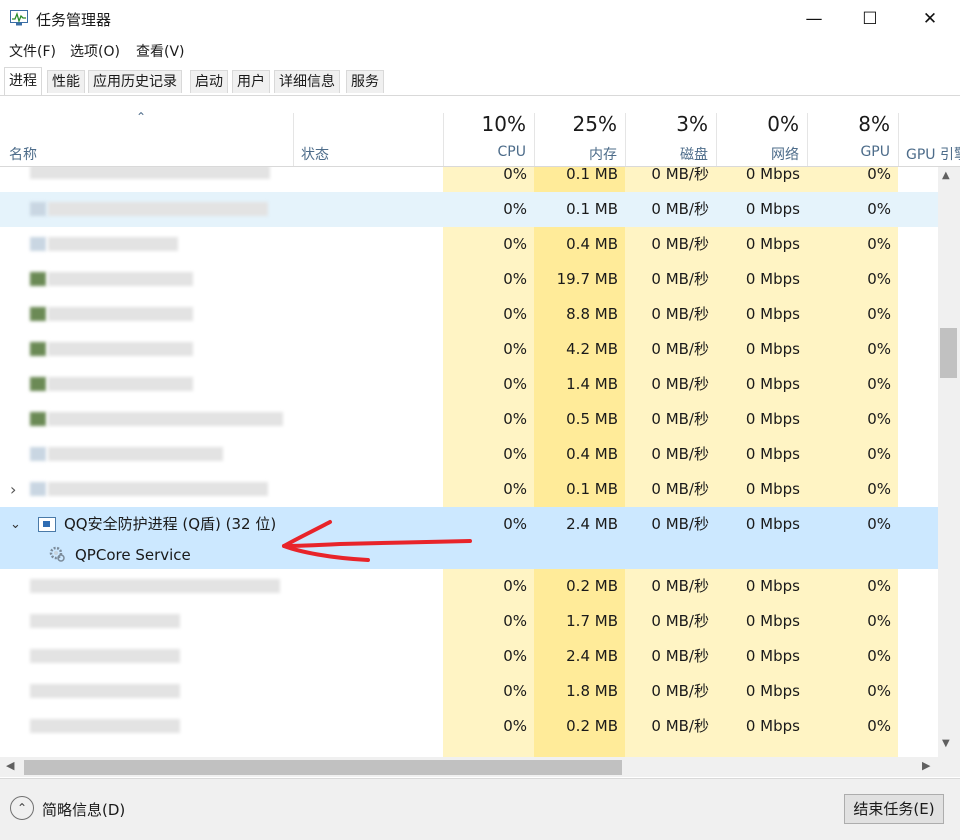  What do you see at coordinates (19, 18) in the screenshot?
I see `task-manager-icon` at bounding box center [19, 18].